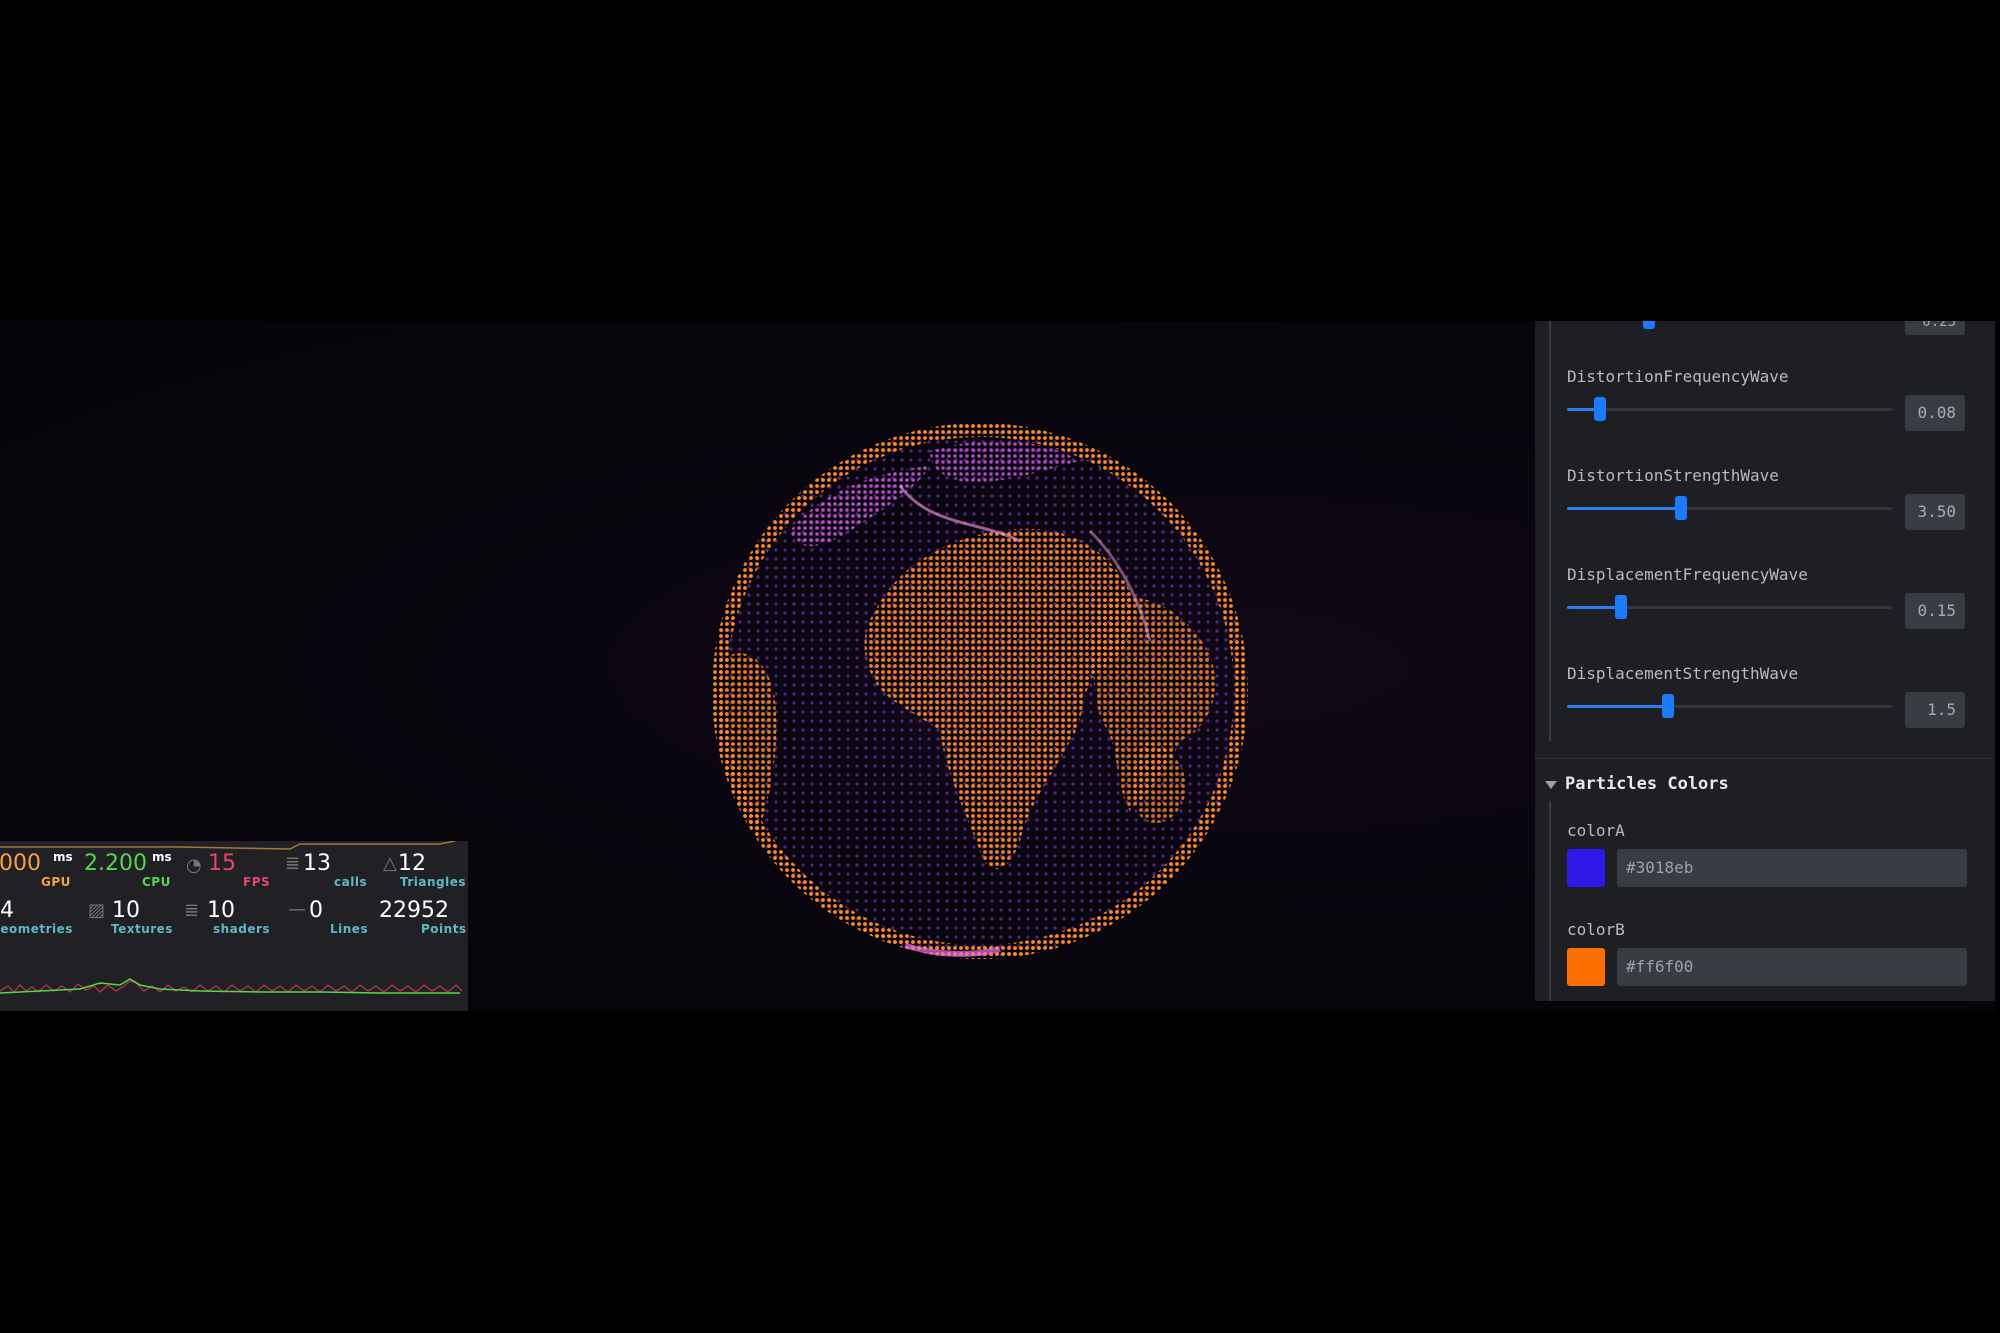 Image resolution: width=2000 pixels, height=1333 pixels. Describe the element at coordinates (194, 865) in the screenshot. I see `gpu-clock-icon: ◔` at that location.